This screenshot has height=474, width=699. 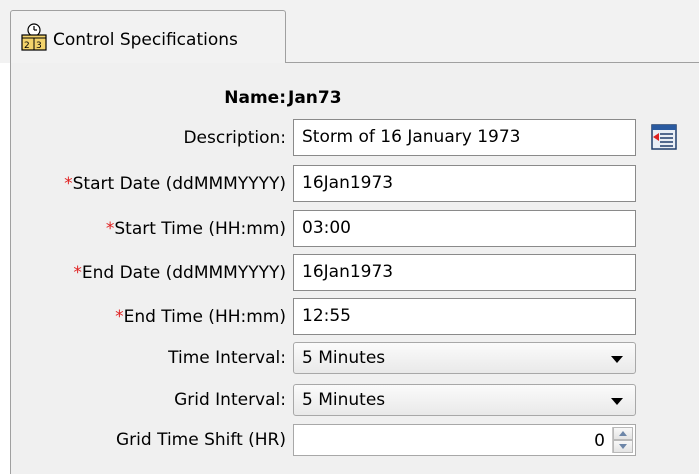 I want to click on grid-time-shift-value: 0, so click(x=599, y=441).